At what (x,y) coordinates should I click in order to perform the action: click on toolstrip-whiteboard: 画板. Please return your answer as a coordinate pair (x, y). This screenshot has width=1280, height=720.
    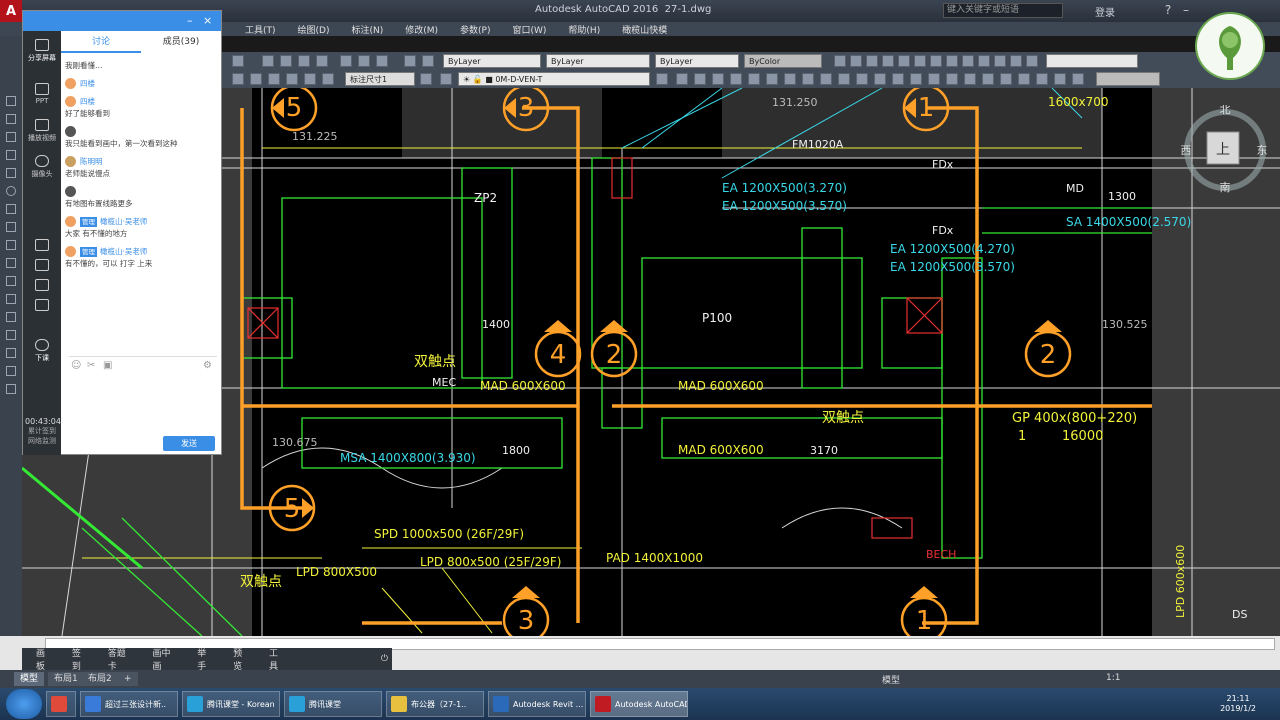
    Looking at the image, I should click on (45, 659).